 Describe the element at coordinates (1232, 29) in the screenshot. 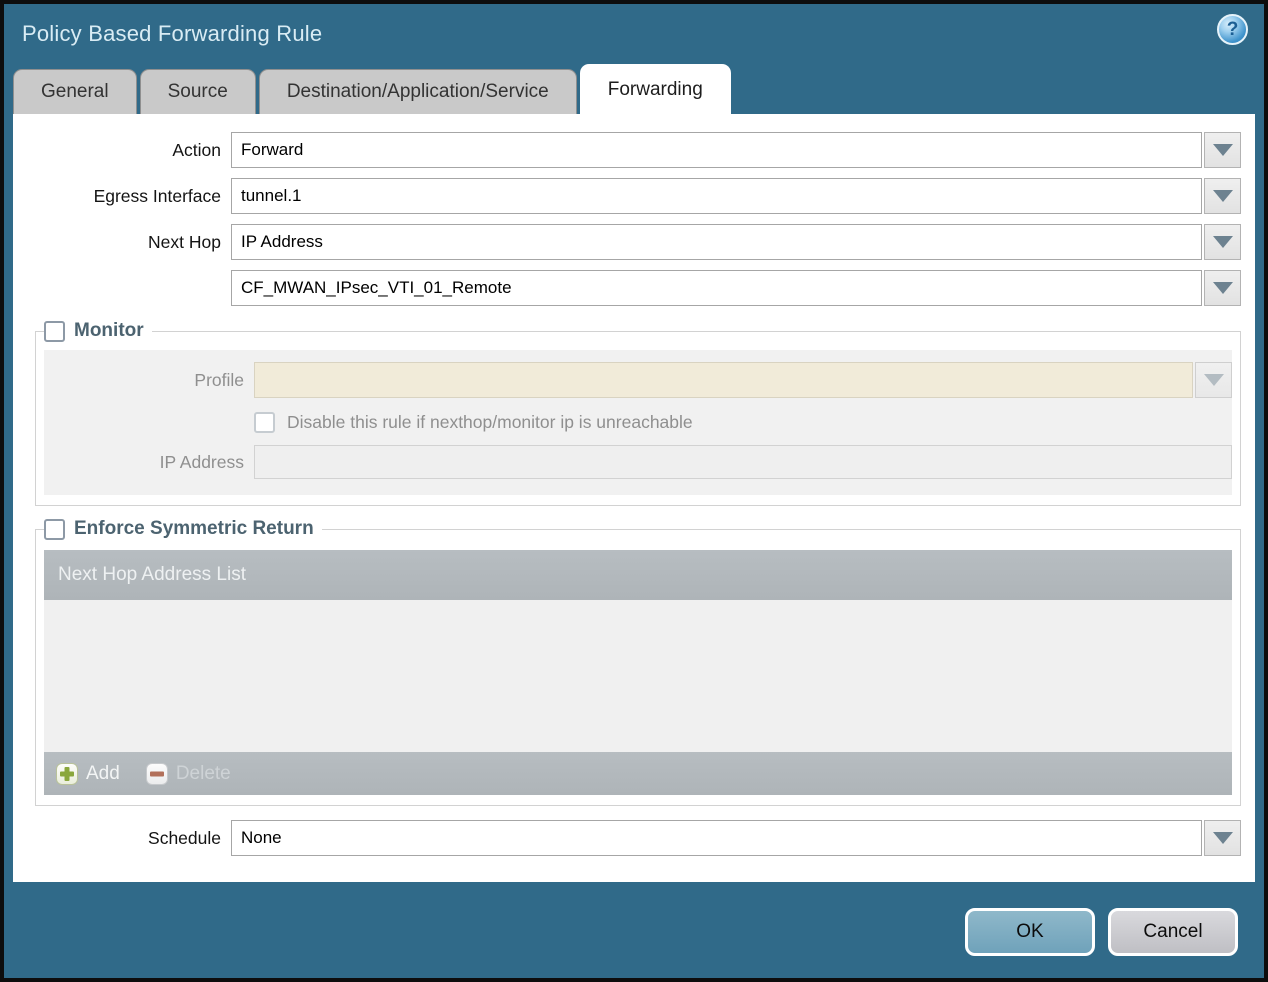

I see `help-icon: ?` at that location.